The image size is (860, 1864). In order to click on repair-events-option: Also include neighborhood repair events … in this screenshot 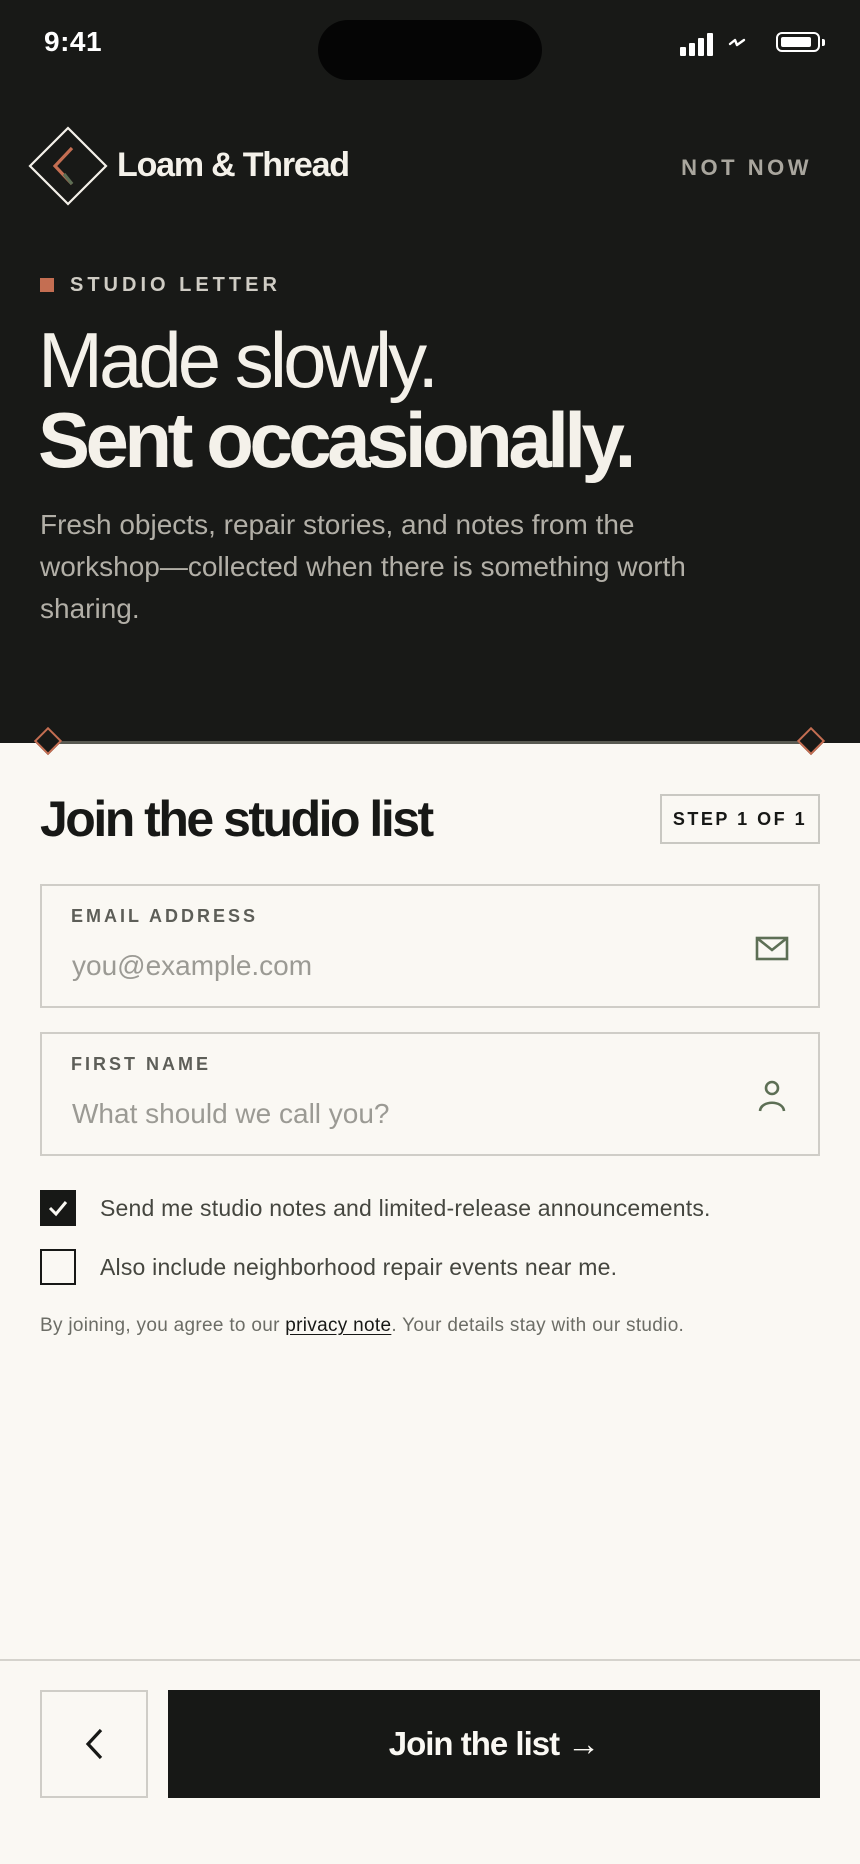, I will do `click(328, 1267)`.